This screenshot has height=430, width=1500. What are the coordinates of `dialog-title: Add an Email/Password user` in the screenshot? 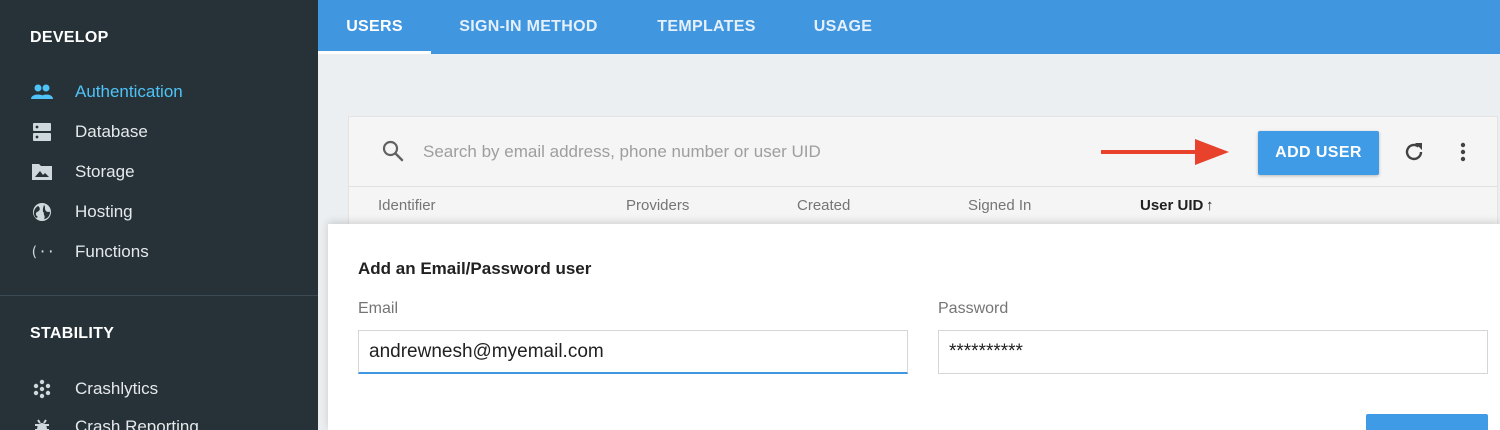 It's located at (475, 268).